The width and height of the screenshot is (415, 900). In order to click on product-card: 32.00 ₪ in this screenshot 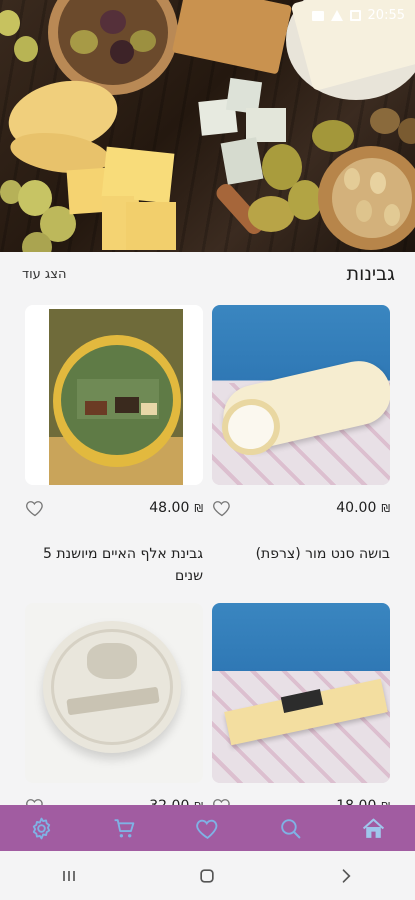, I will do `click(114, 709)`.